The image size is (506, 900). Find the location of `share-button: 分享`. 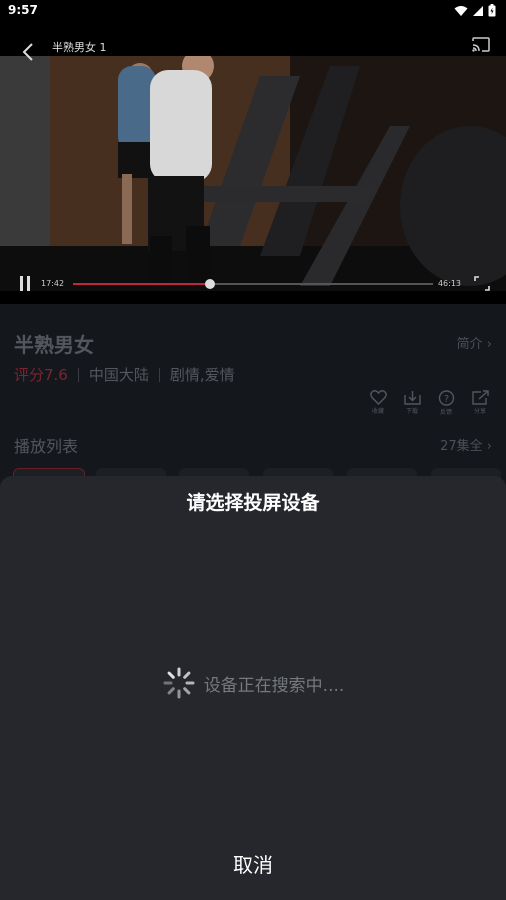

share-button: 分享 is located at coordinates (480, 403).